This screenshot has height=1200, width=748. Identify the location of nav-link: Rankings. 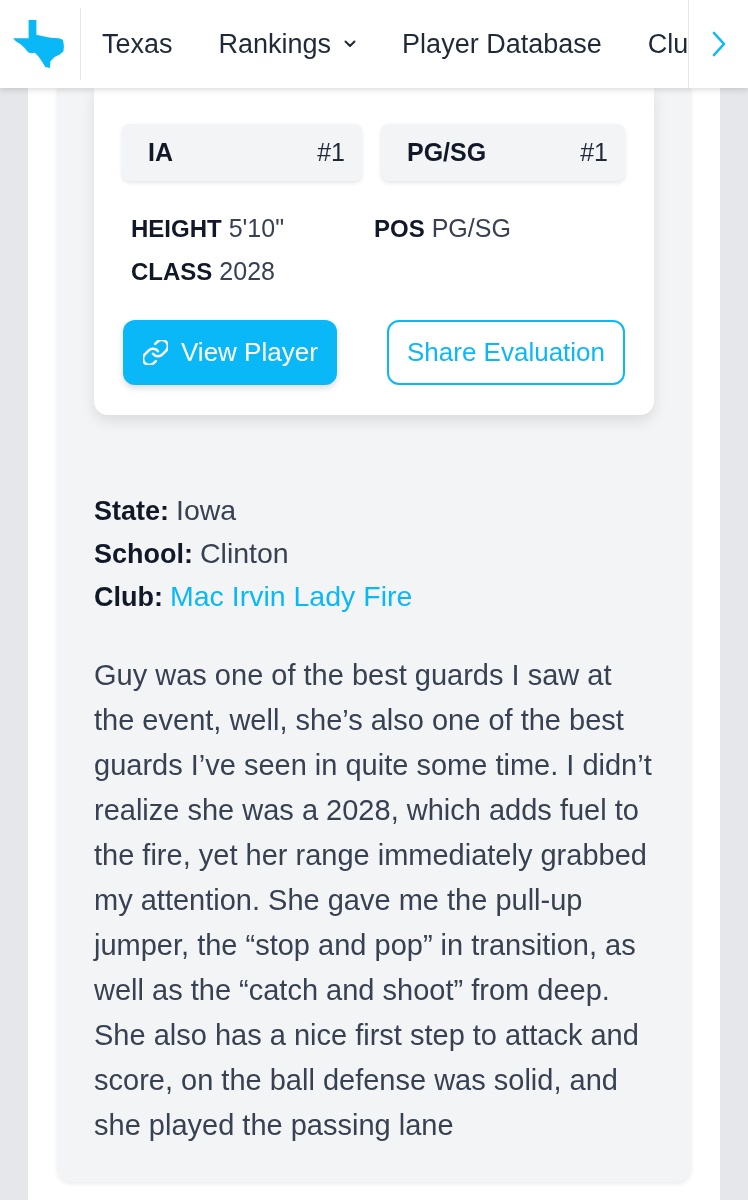
(287, 44).